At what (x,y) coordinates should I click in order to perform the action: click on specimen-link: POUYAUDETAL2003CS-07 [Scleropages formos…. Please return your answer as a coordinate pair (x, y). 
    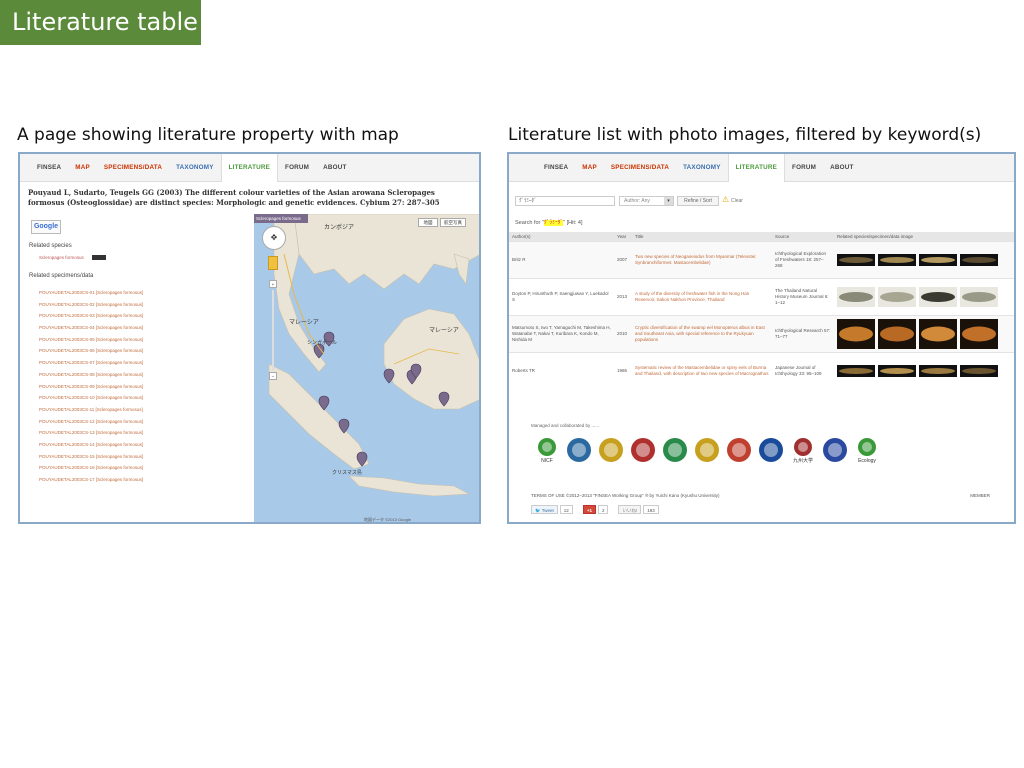
    Looking at the image, I should click on (91, 363).